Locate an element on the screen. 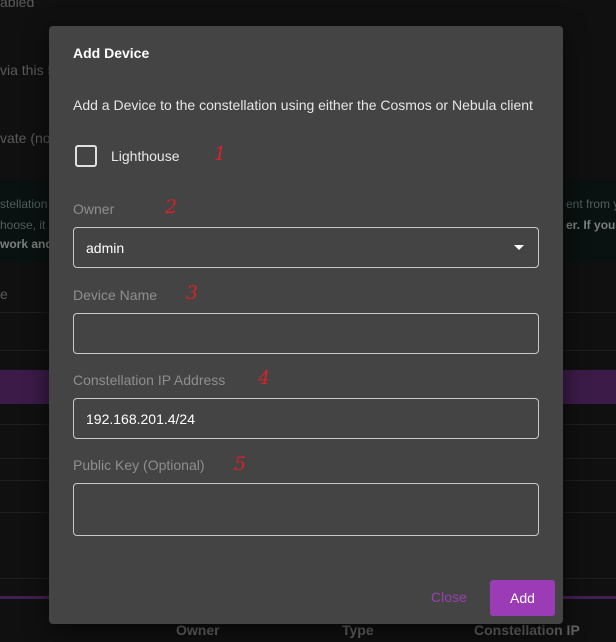  public-key-label: Public Key (Optional) is located at coordinates (139, 465).